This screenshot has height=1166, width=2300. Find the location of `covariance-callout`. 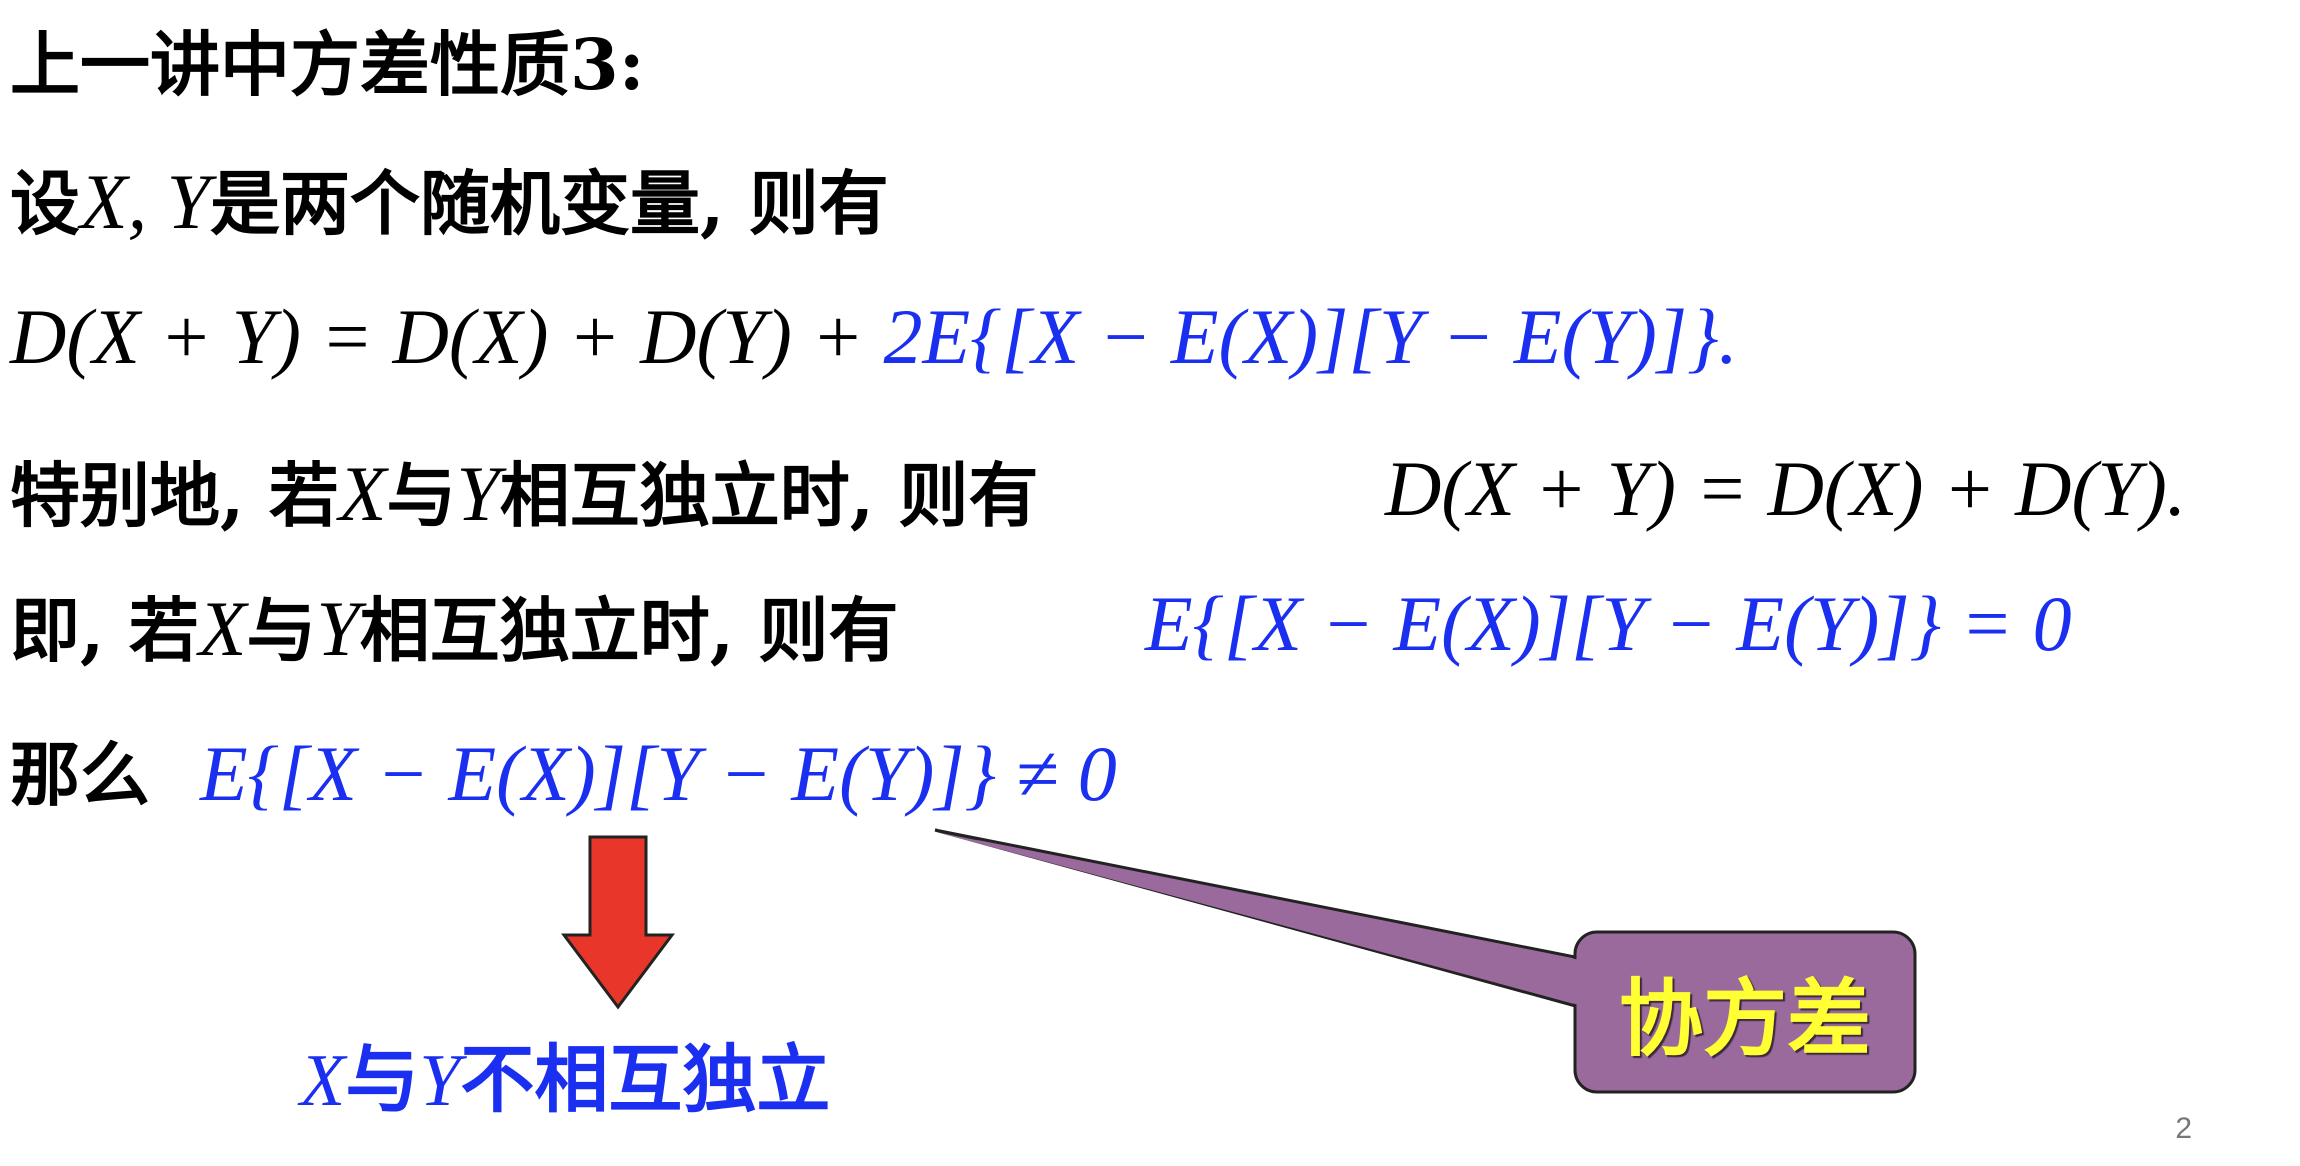

covariance-callout is located at coordinates (1425, 961).